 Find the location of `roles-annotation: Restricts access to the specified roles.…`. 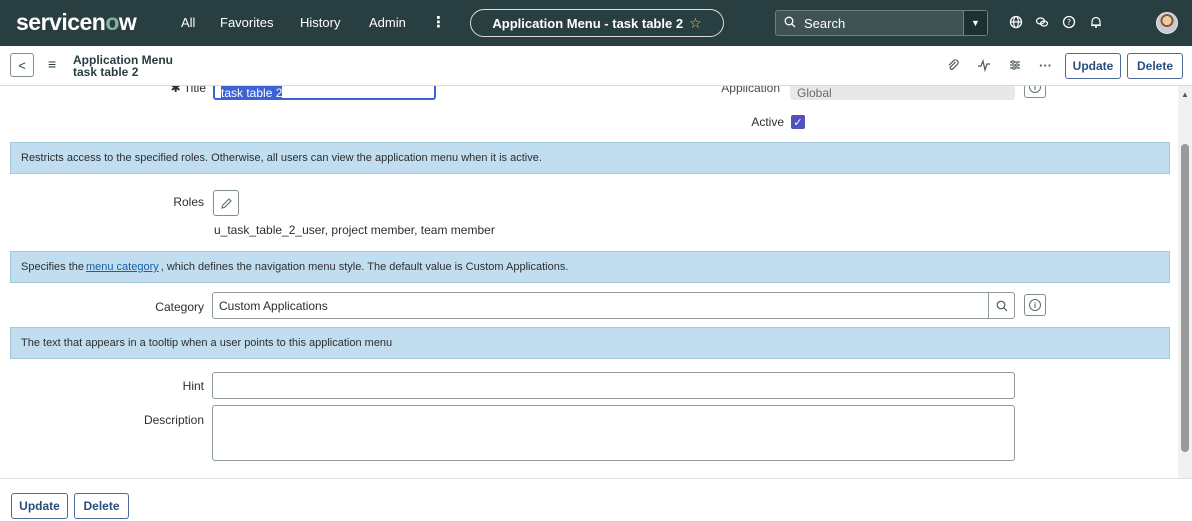

roles-annotation: Restricts access to the specified roles.… is located at coordinates (590, 158).